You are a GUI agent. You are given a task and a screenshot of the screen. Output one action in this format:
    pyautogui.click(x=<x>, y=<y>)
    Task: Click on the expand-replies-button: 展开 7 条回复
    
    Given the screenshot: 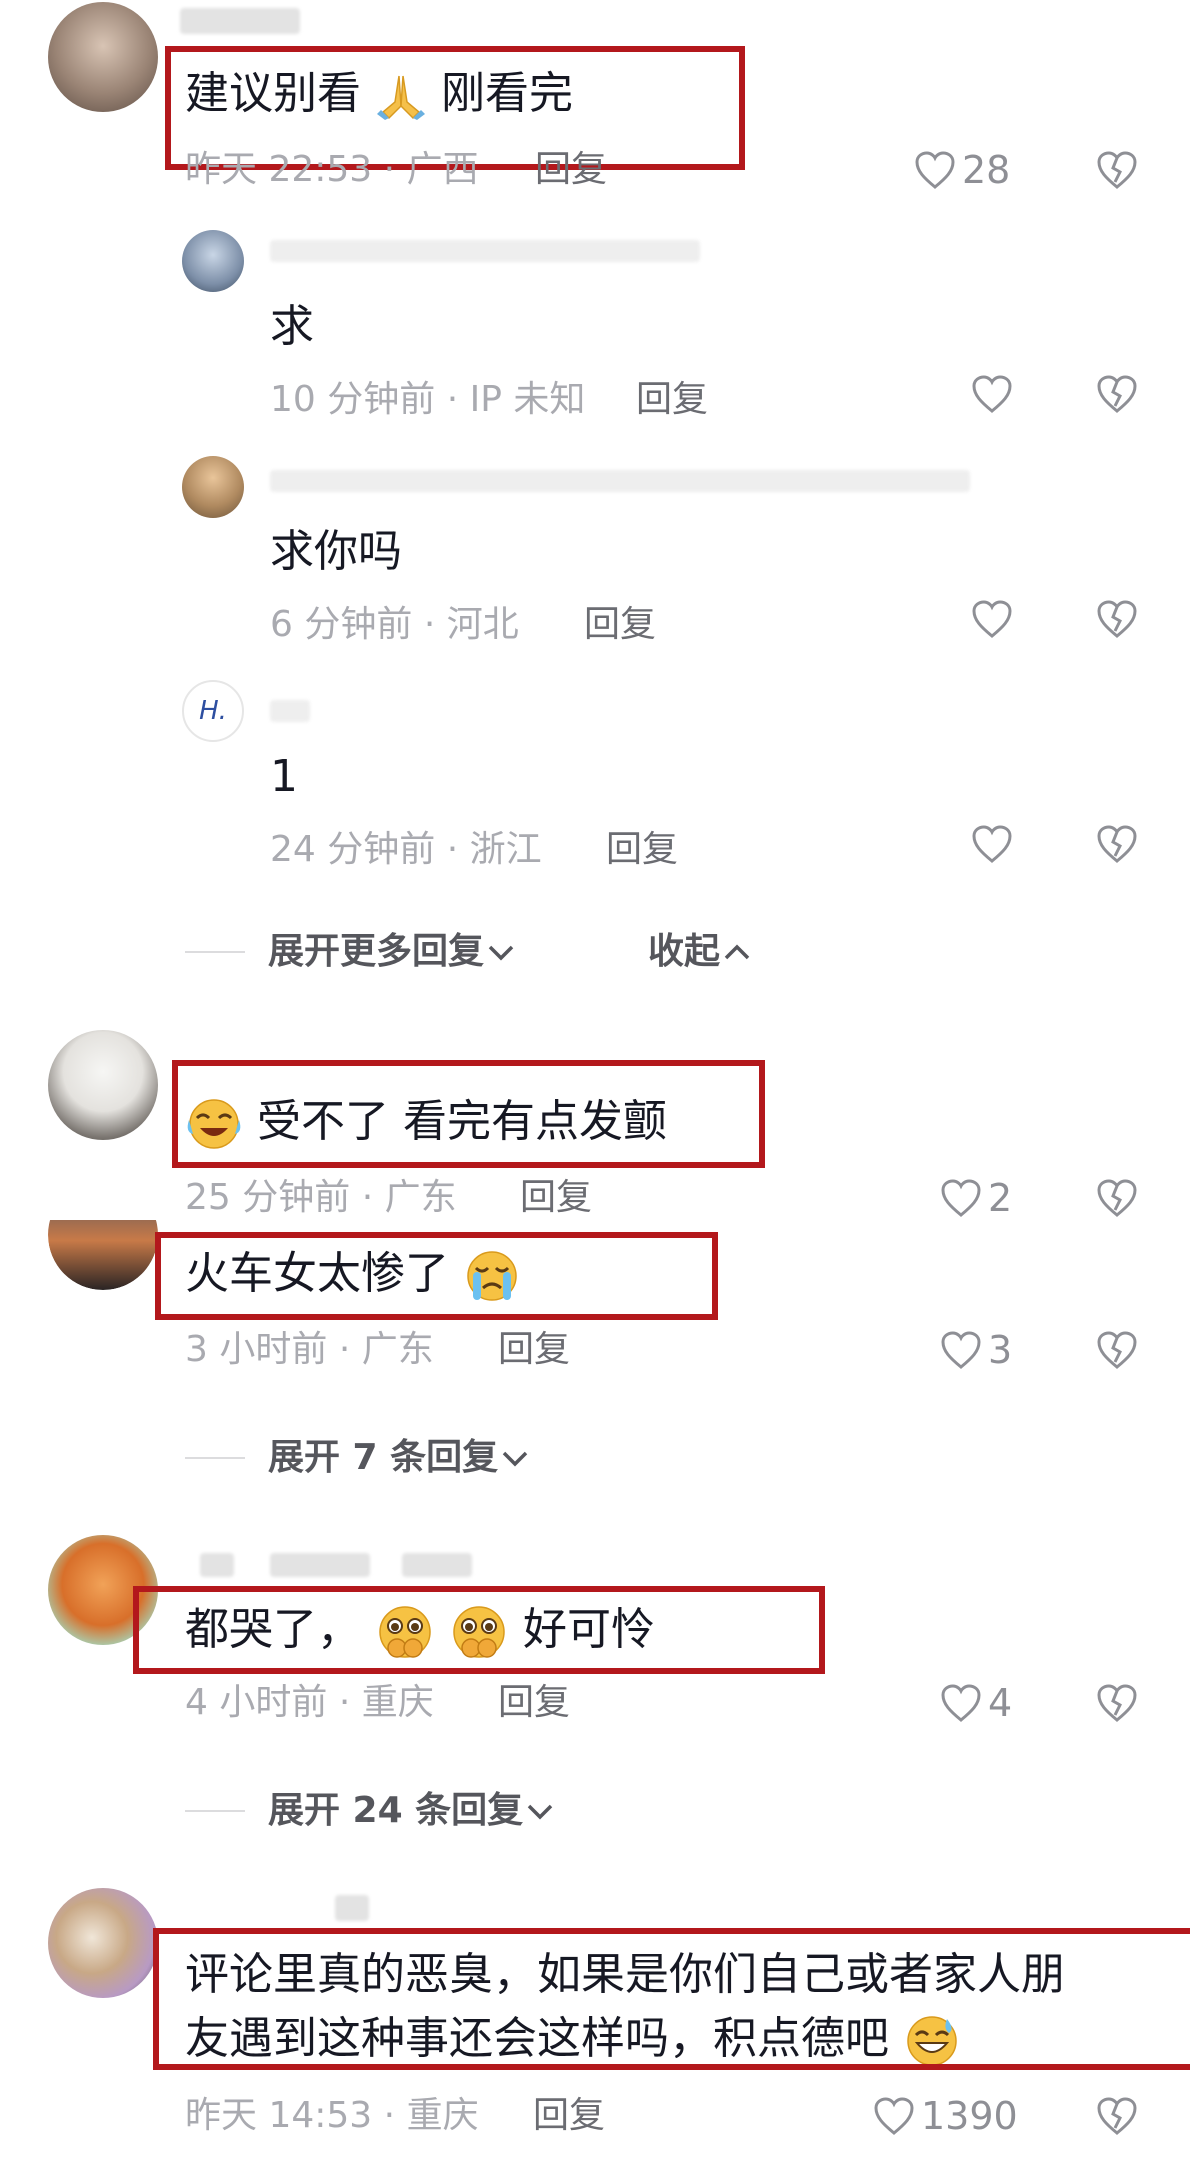 What is the action you would take?
    pyautogui.click(x=400, y=1458)
    